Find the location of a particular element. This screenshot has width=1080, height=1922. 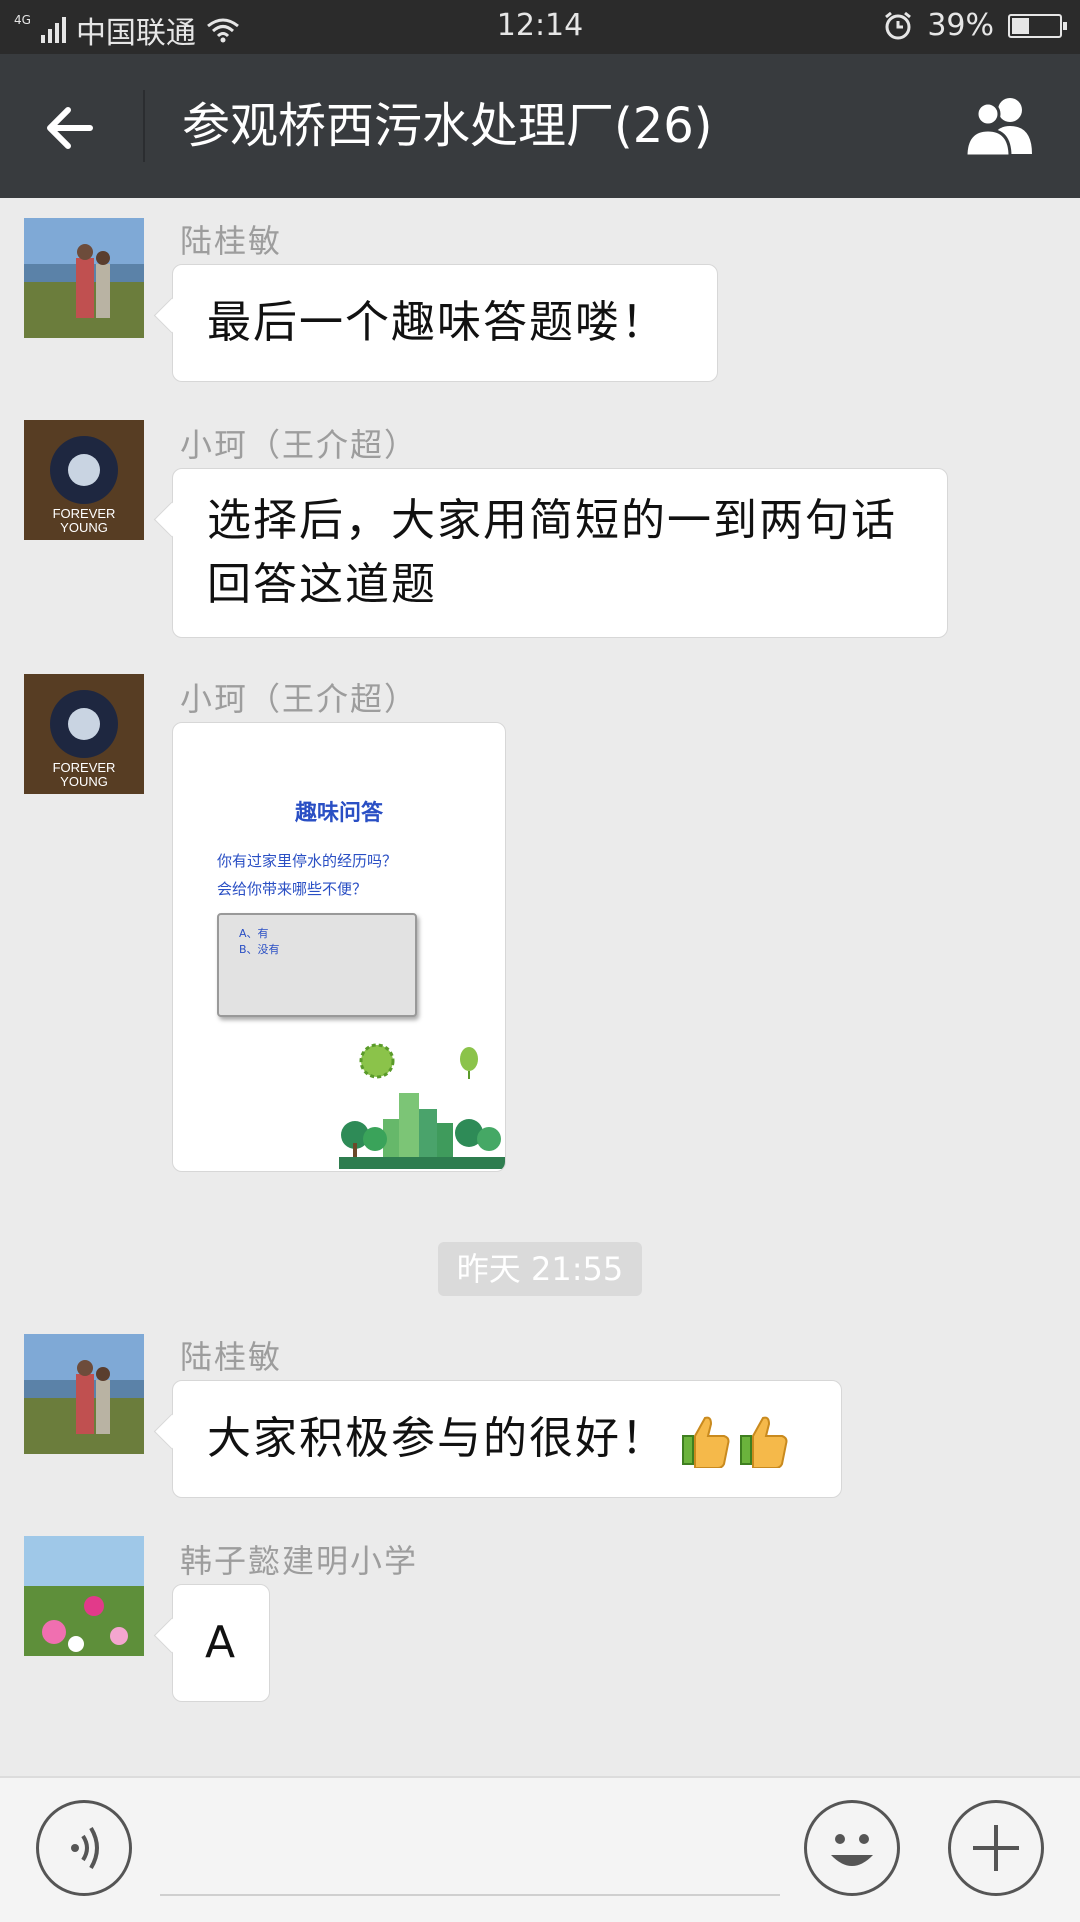

group-members-icon is located at coordinates (1000, 126).